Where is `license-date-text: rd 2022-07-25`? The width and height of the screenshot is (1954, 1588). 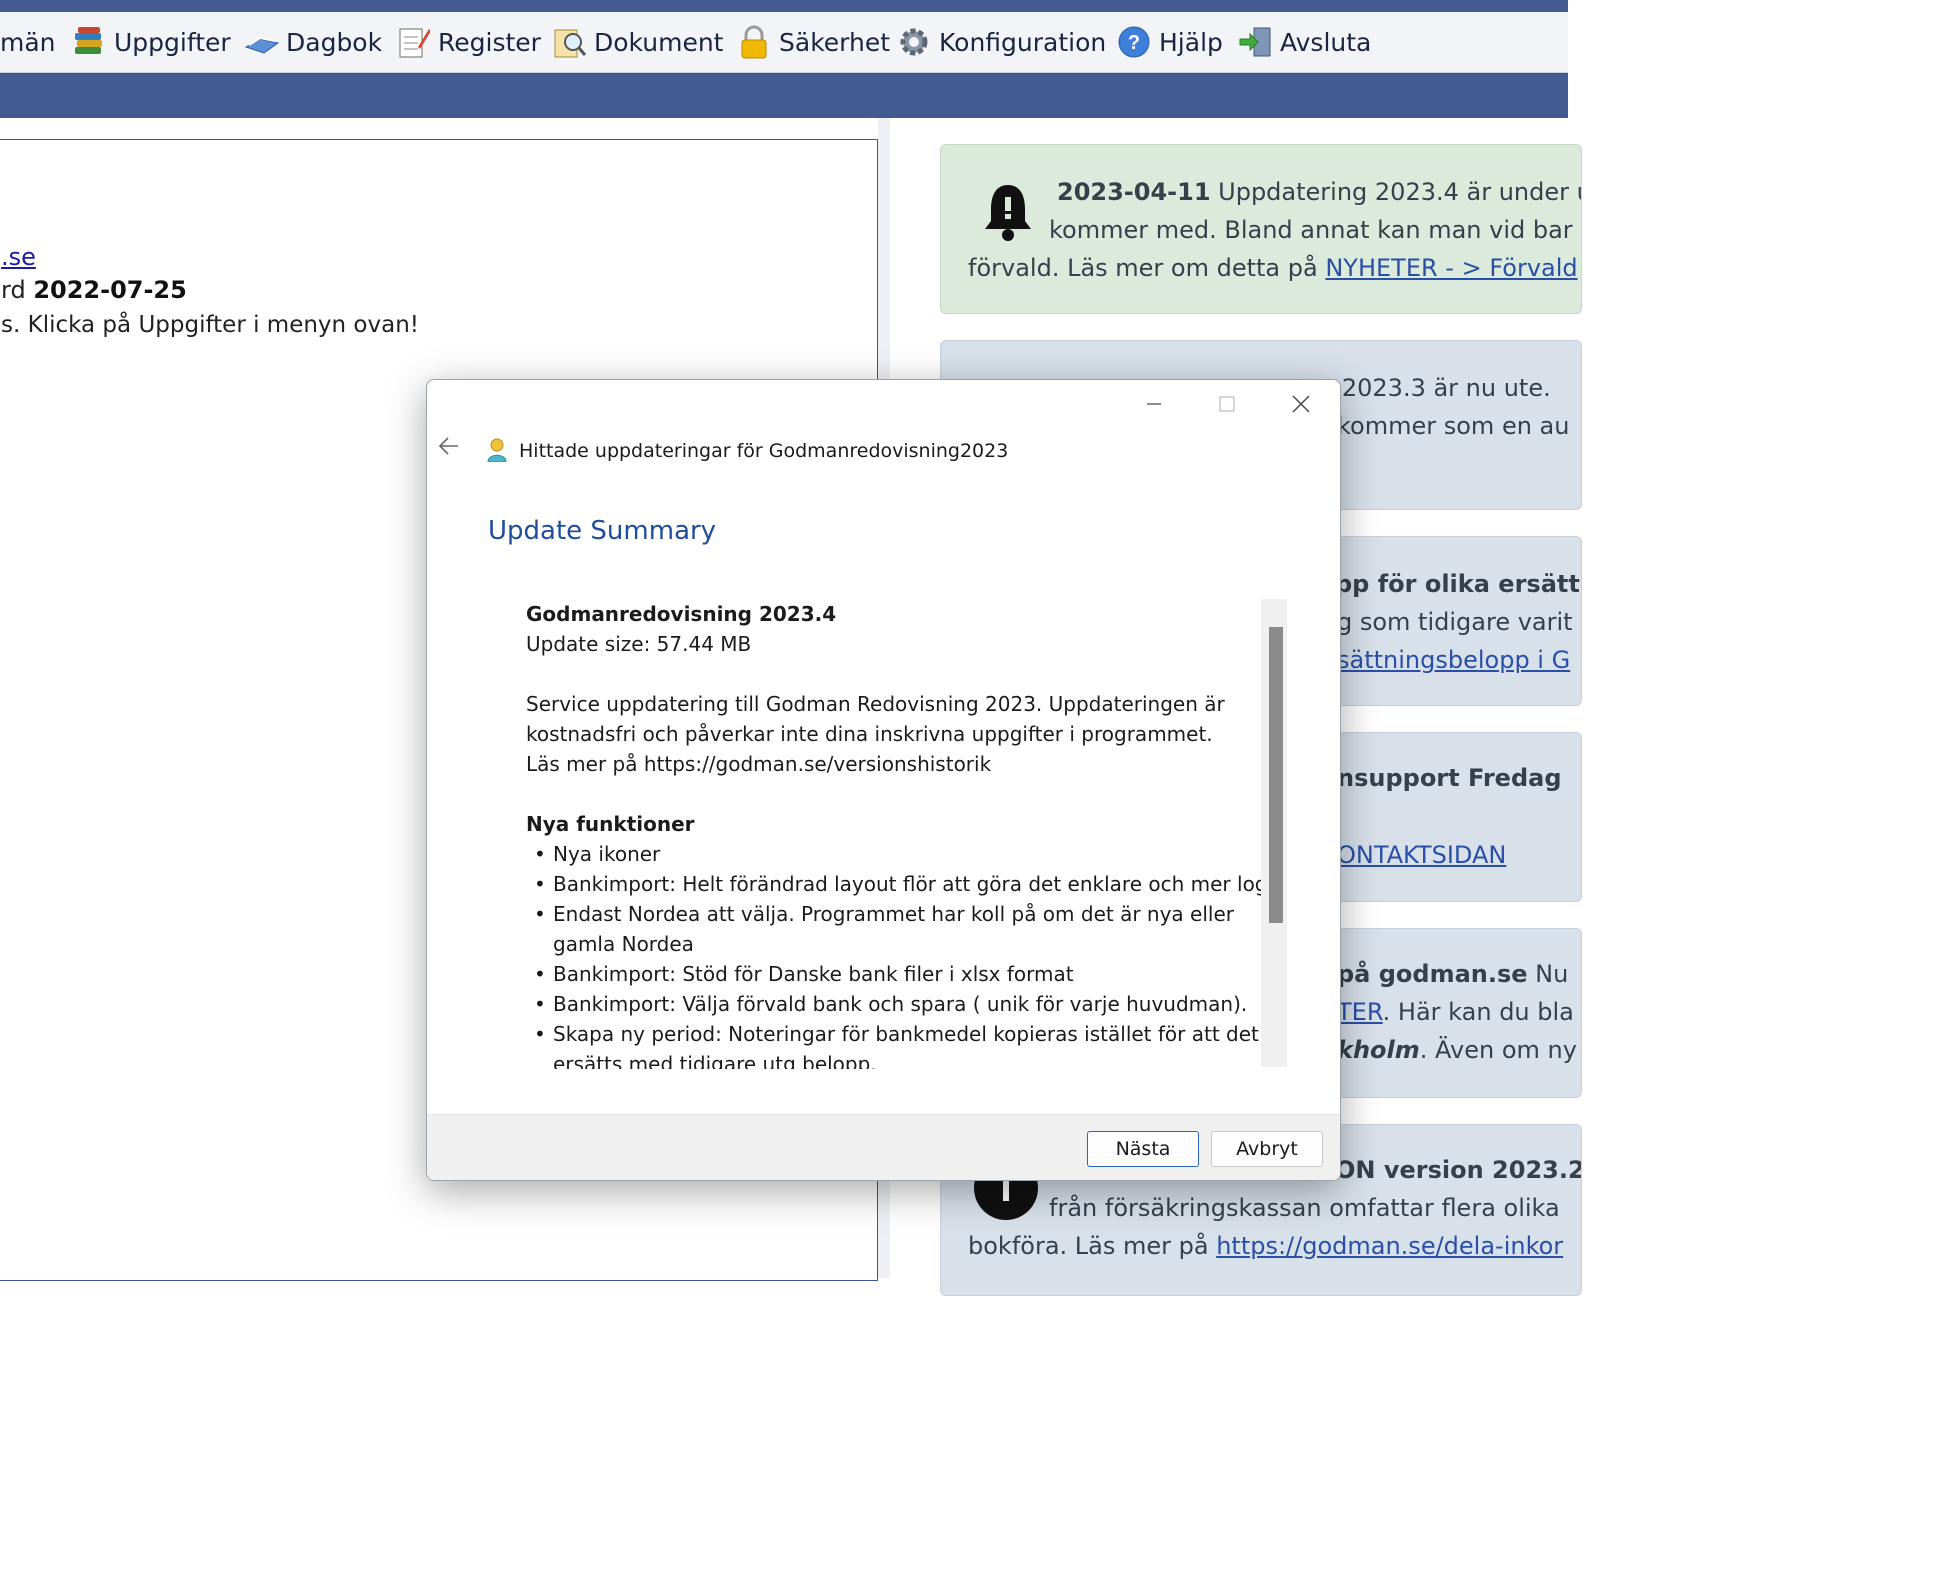
license-date-text: rd 2022-07-25 is located at coordinates (94, 290).